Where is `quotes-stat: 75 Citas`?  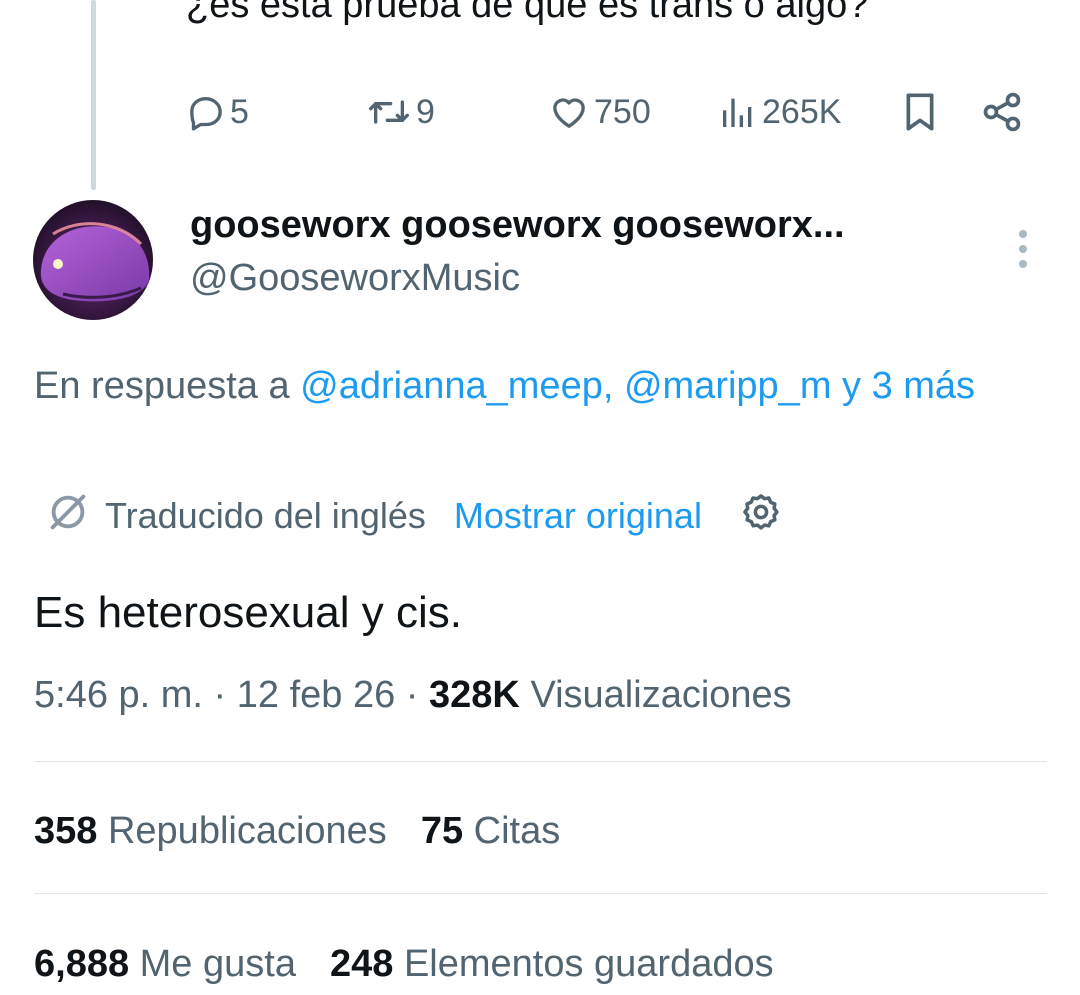 quotes-stat: 75 Citas is located at coordinates (490, 831).